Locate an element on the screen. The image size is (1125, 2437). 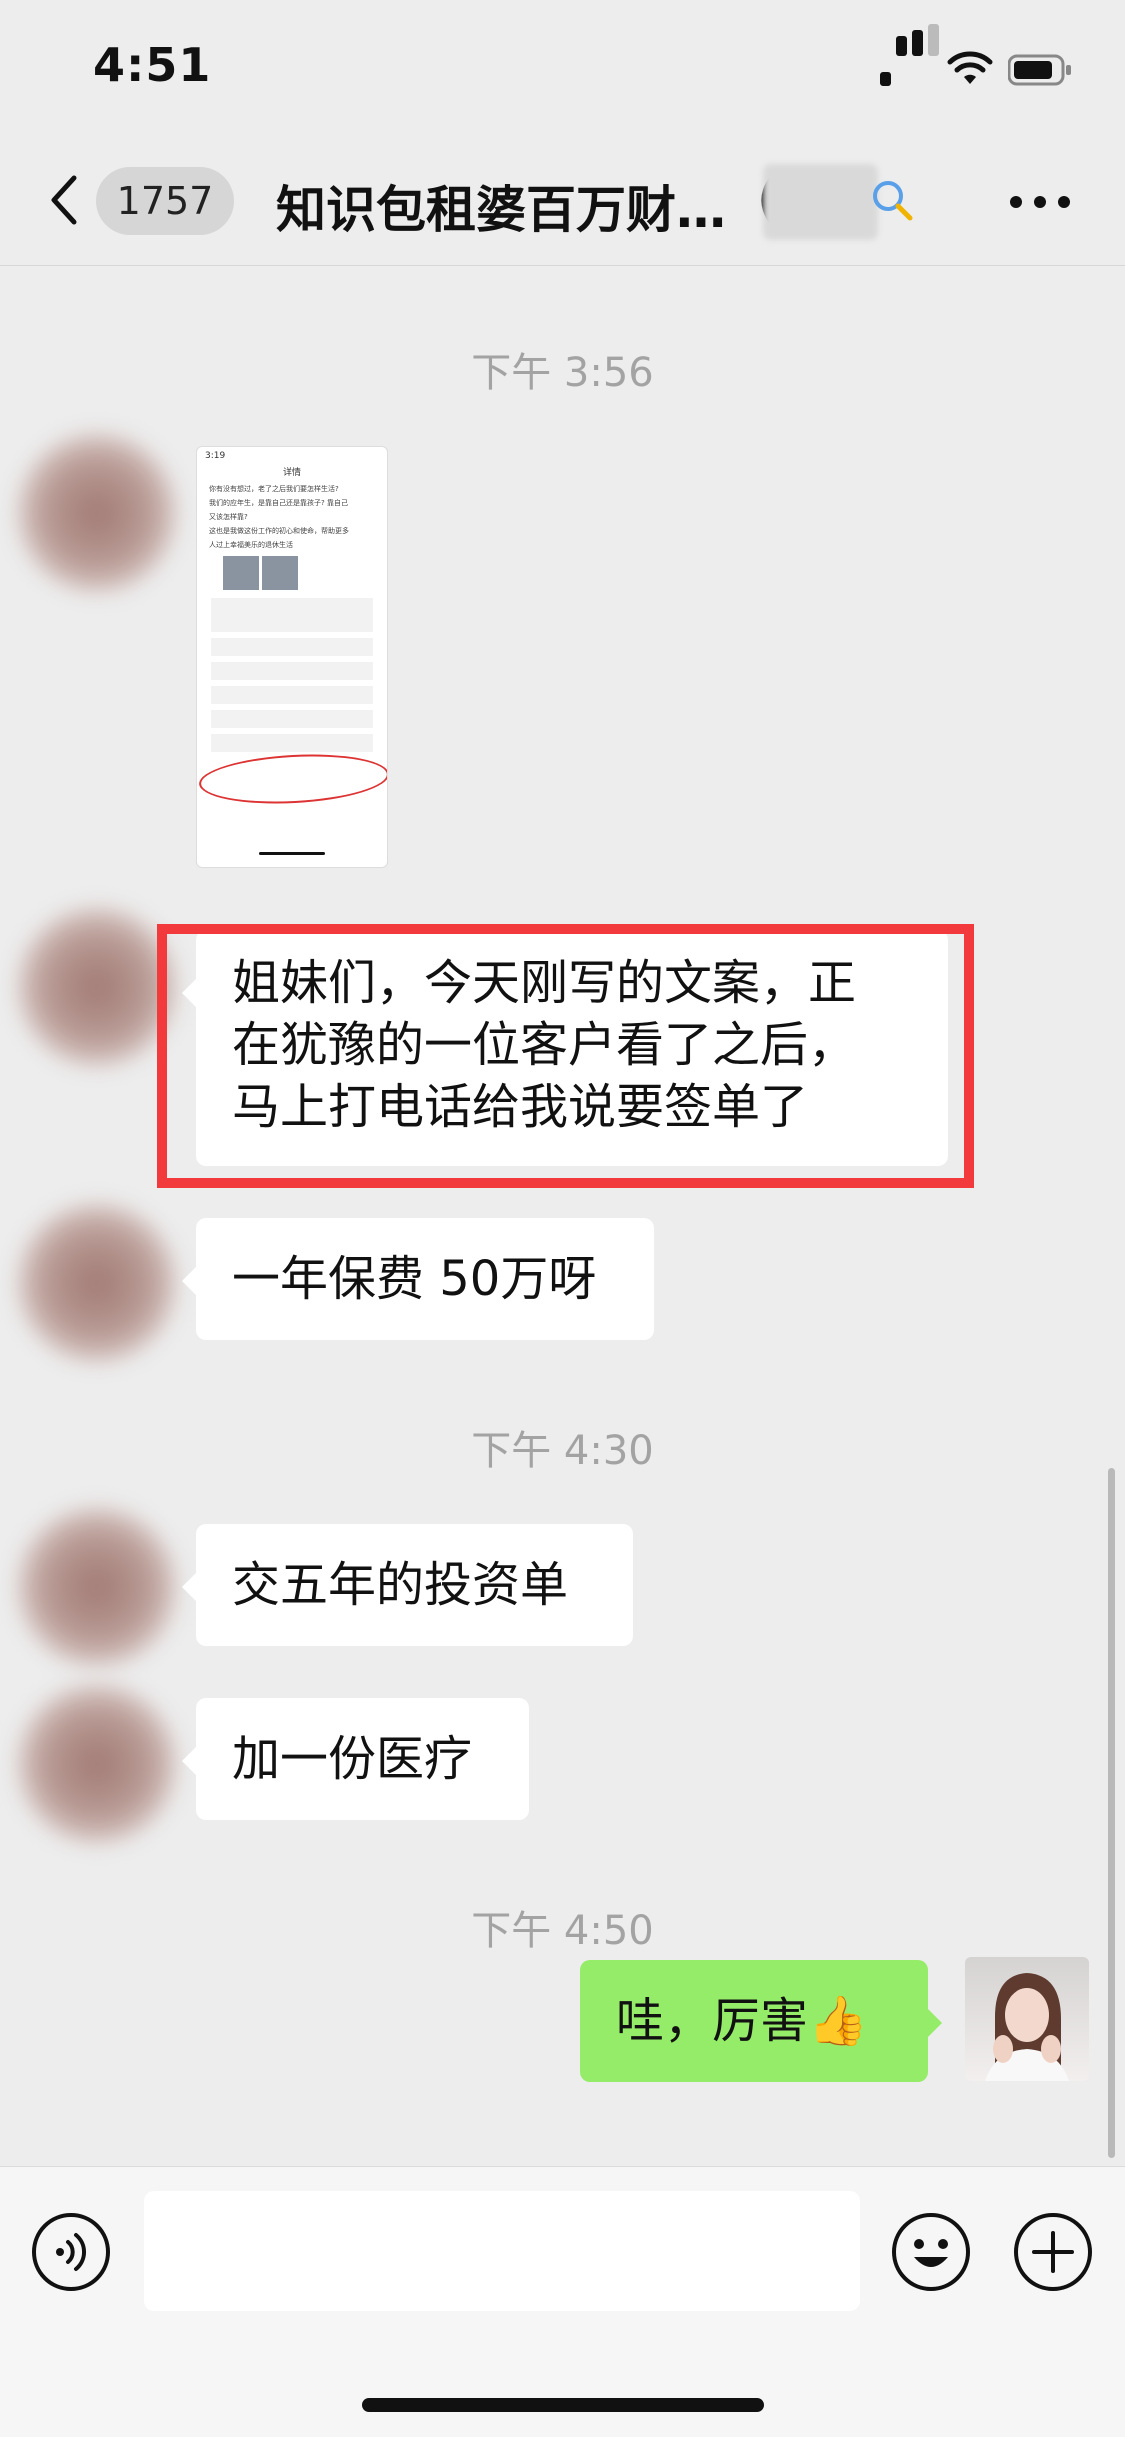
status-bar: 4:51 is located at coordinates (562, 70).